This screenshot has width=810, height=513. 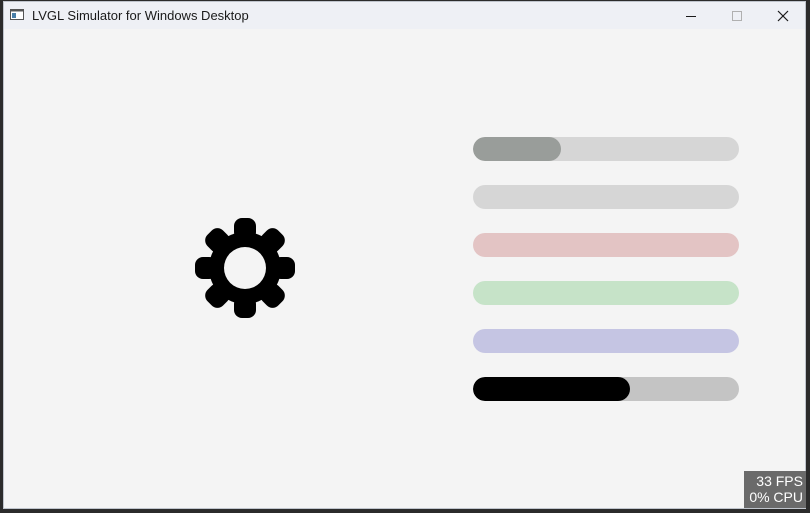 I want to click on fps-readout: 33 FPS, so click(x=779, y=481).